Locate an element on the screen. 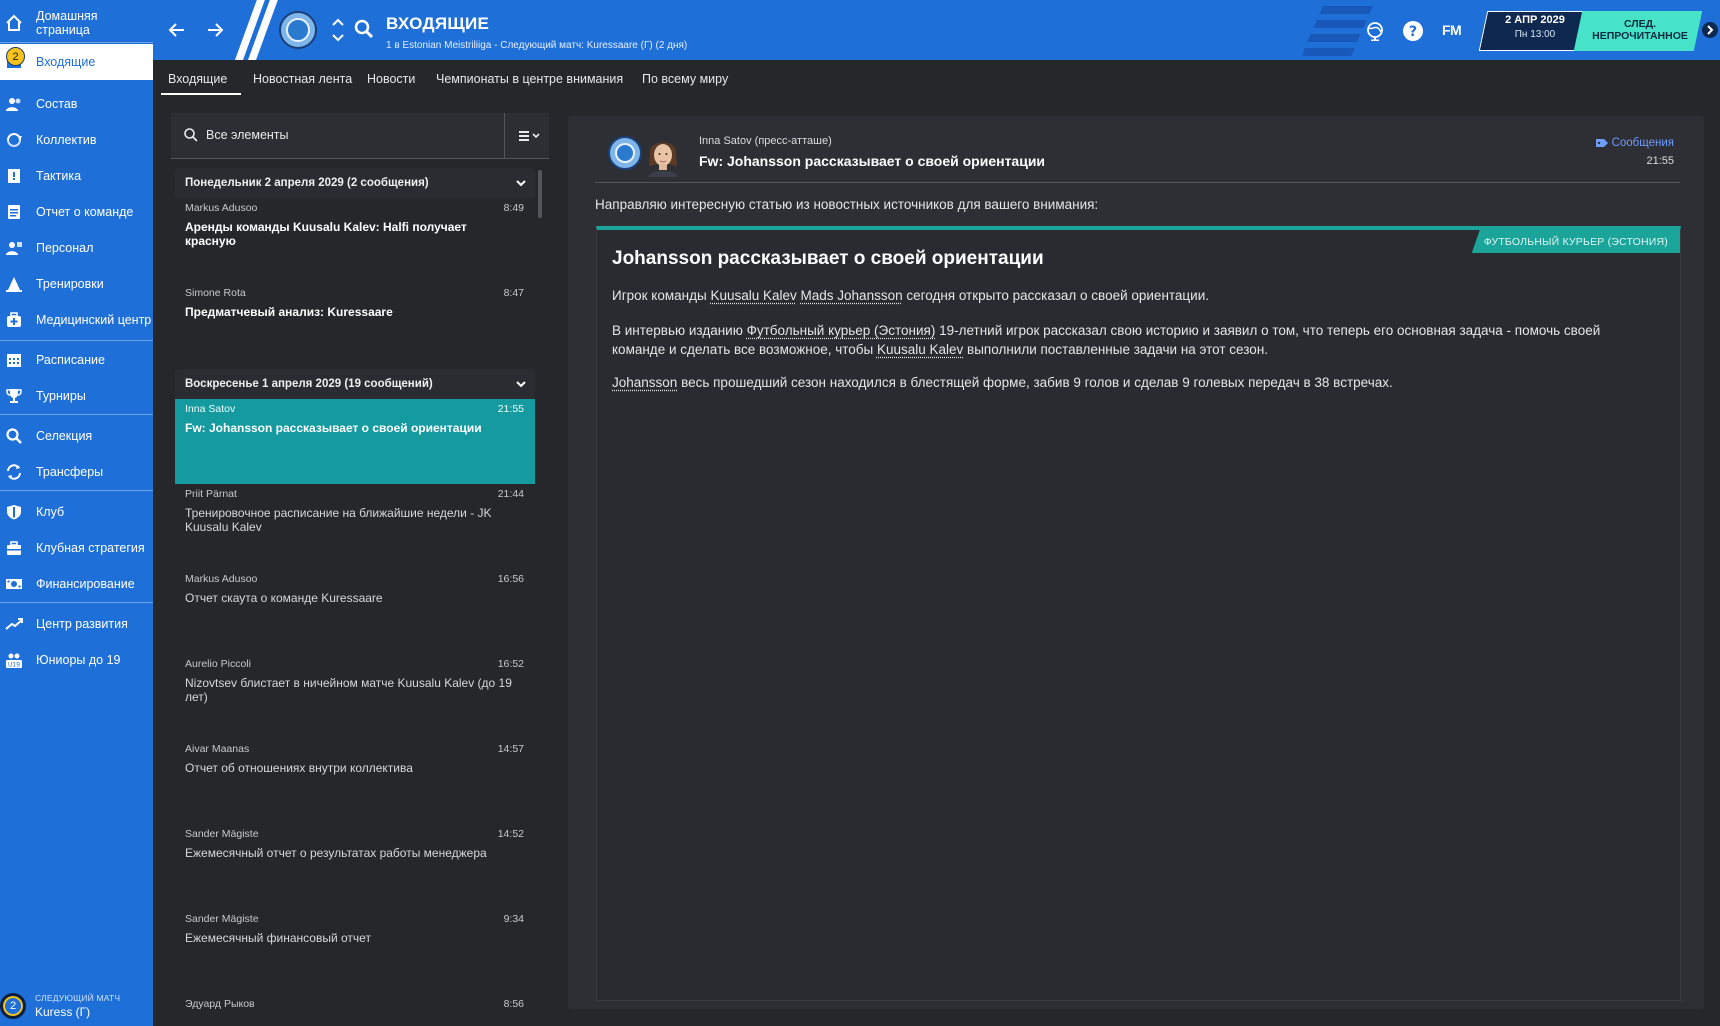 This screenshot has width=1720, height=1026. sidebar-item-label: Коллектив is located at coordinates (66, 140).